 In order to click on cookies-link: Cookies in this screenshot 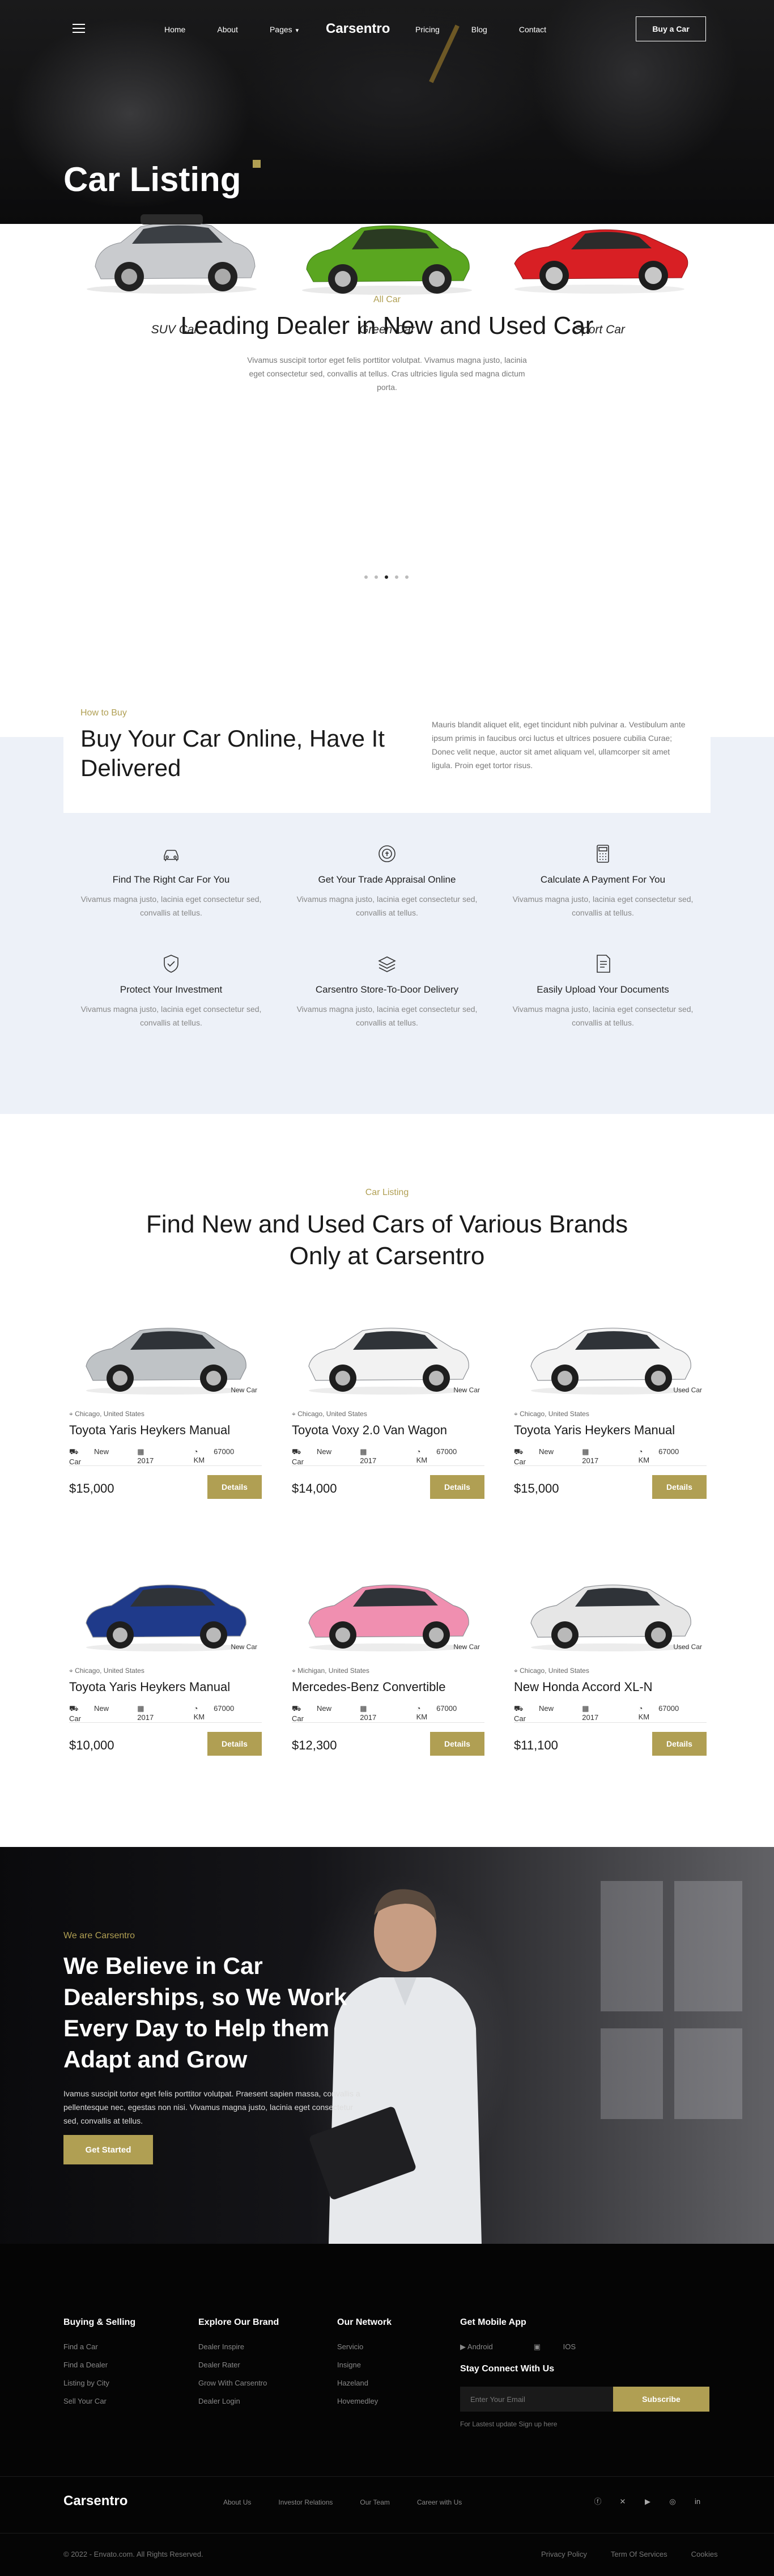, I will do `click(704, 2554)`.